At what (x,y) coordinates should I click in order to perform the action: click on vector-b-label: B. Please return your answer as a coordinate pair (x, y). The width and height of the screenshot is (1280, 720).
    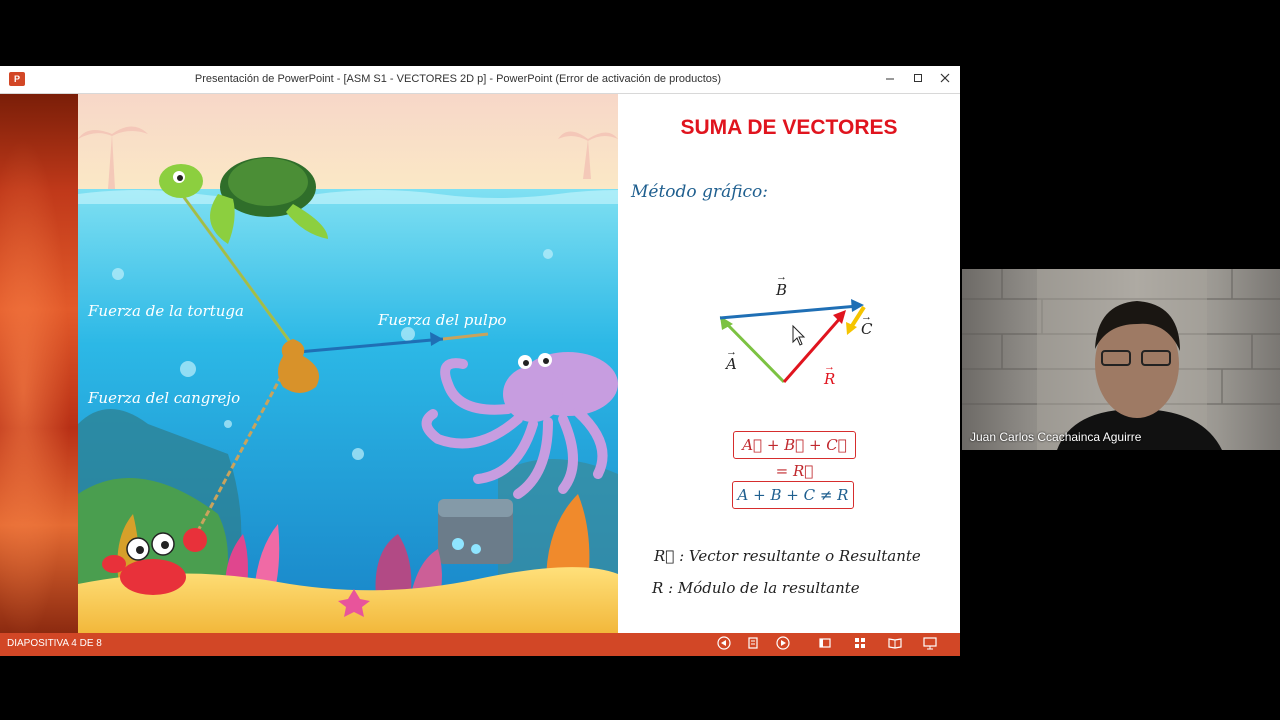
    Looking at the image, I should click on (781, 290).